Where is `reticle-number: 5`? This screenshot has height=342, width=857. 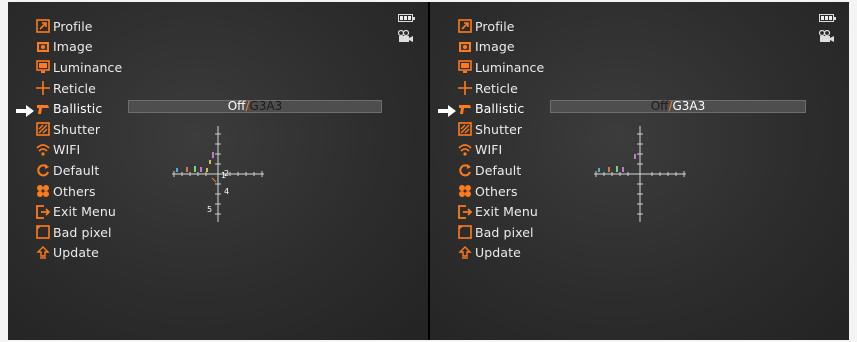 reticle-number: 5 is located at coordinates (209, 209).